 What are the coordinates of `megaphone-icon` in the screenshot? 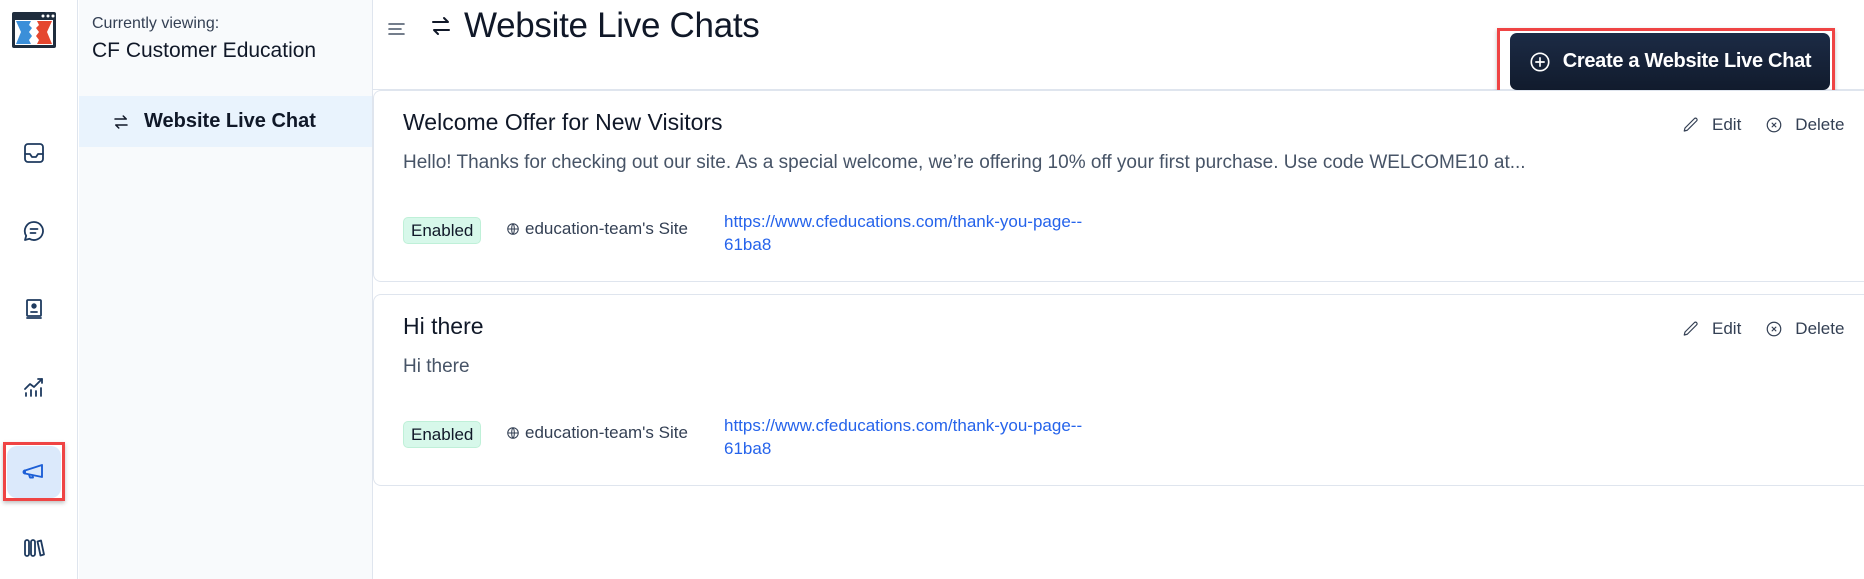 It's located at (32, 471).